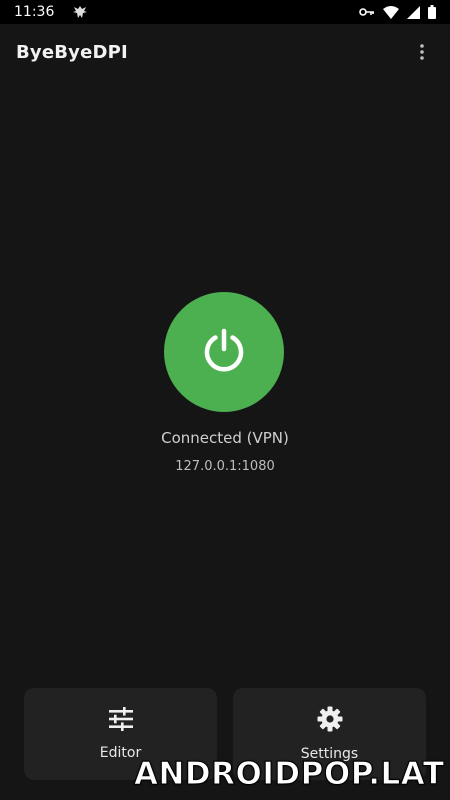 The image size is (450, 800). What do you see at coordinates (330, 721) in the screenshot?
I see `gear-icon` at bounding box center [330, 721].